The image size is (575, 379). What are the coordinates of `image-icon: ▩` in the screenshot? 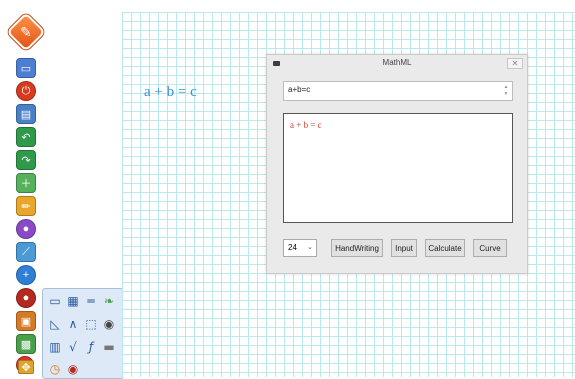 It's located at (26, 344).